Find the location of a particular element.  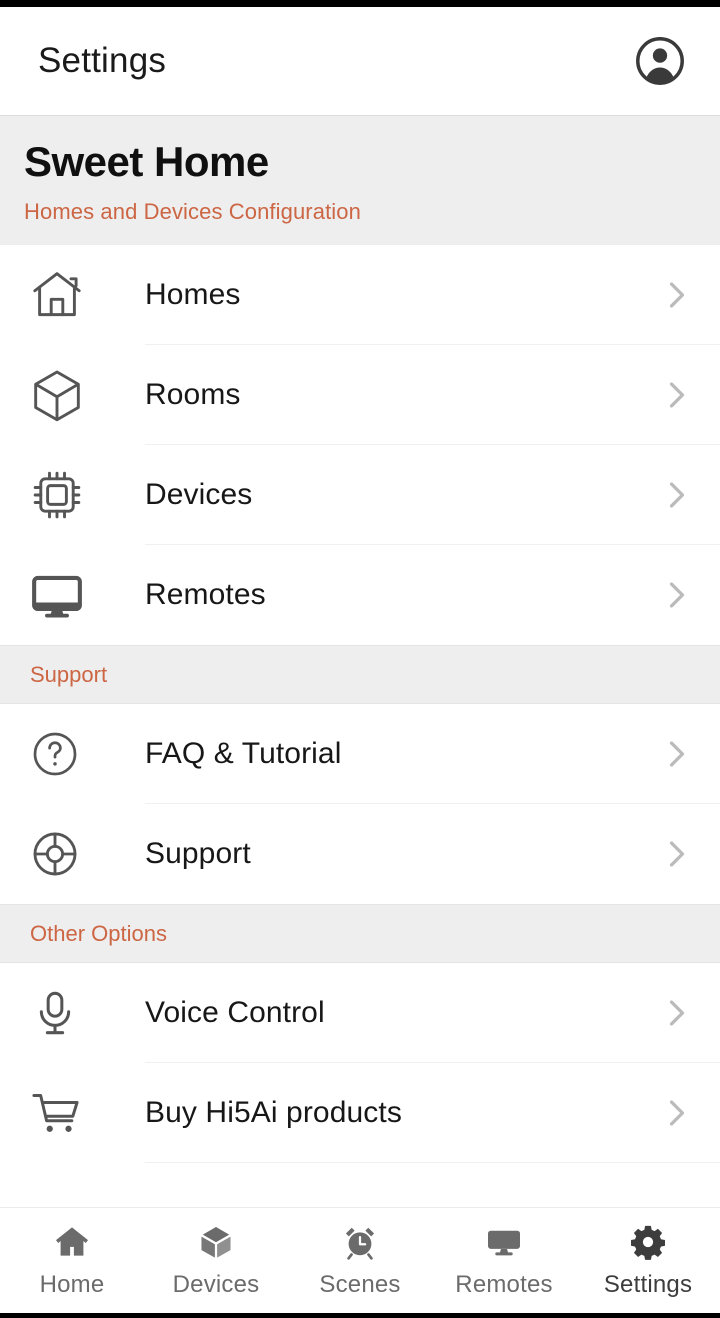

list-item-homes: Homes is located at coordinates (360, 295).